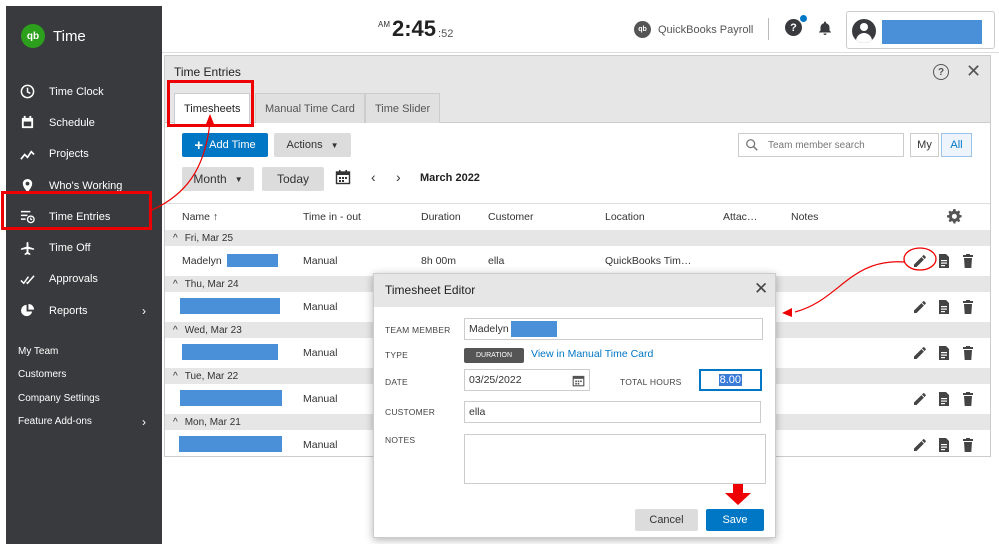 The height and width of the screenshot is (544, 999). I want to click on toggle-my: My, so click(924, 145).